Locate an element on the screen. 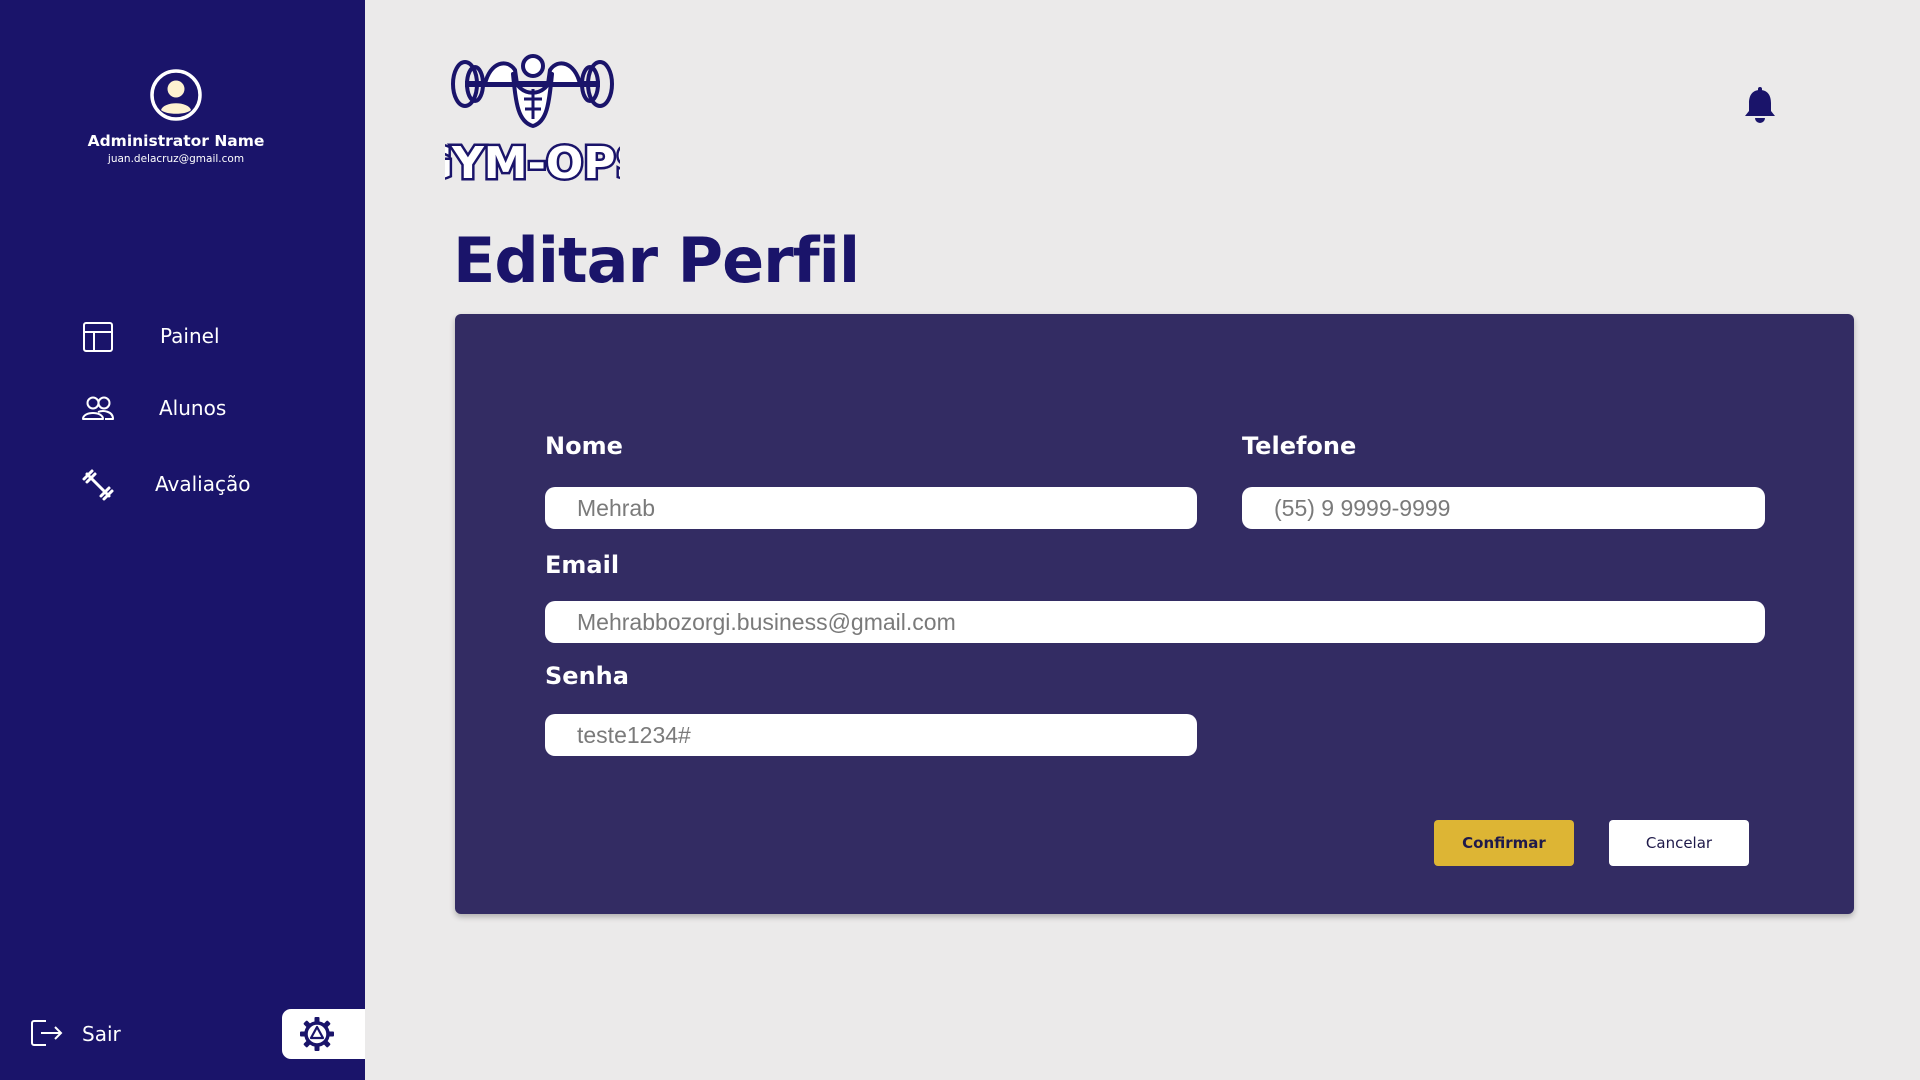 Image resolution: width=1920 pixels, height=1080 pixels. sidebar-item-label: Painel is located at coordinates (190, 336).